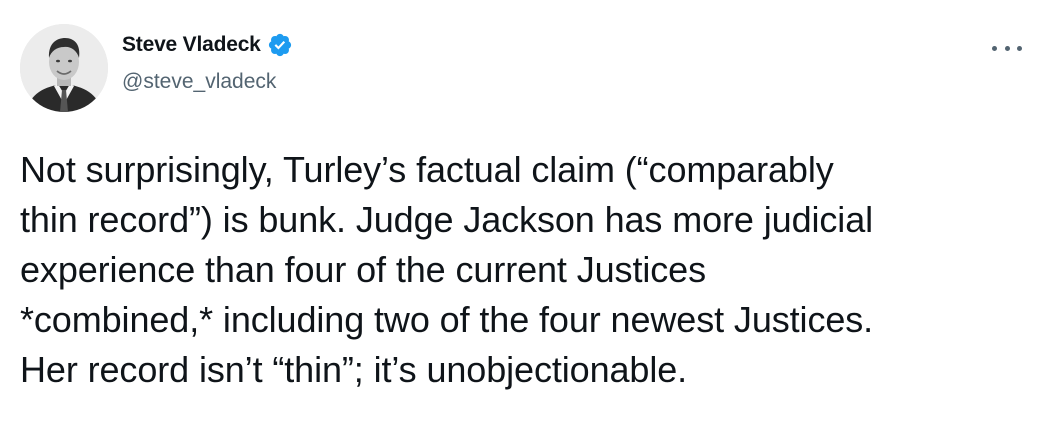 The width and height of the screenshot is (1040, 426). I want to click on more-options-icon, so click(1007, 48).